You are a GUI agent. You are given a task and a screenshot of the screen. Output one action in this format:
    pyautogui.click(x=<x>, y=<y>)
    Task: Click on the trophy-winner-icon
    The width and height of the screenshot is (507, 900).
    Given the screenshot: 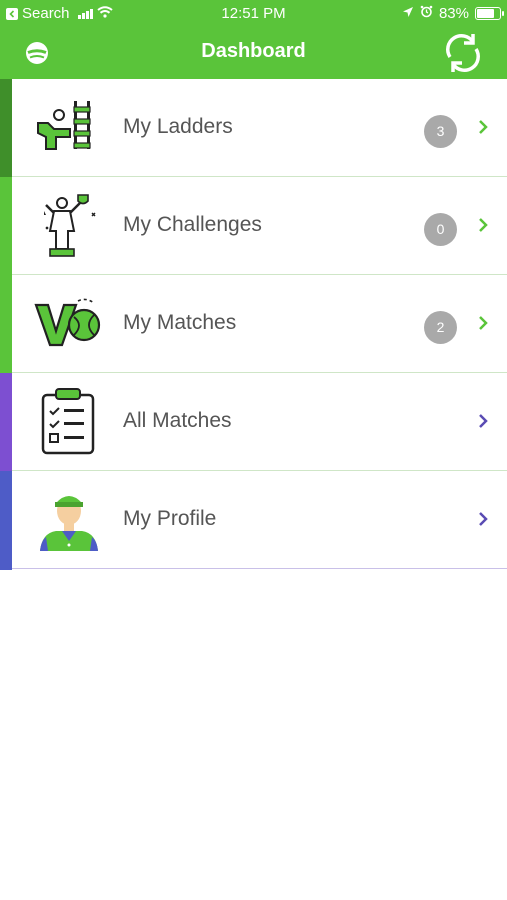 What is the action you would take?
    pyautogui.click(x=69, y=226)
    